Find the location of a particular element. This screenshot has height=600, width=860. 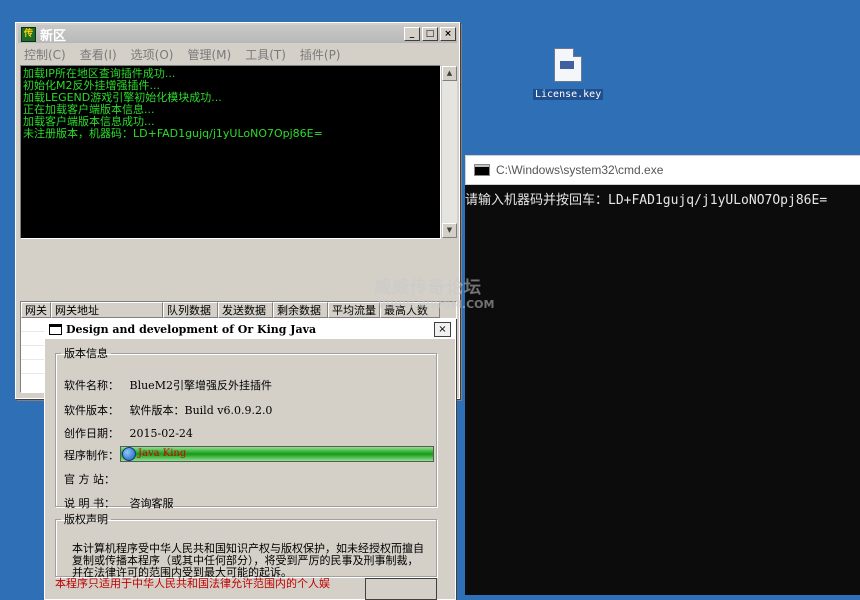

author-name: Java King is located at coordinates (162, 453).